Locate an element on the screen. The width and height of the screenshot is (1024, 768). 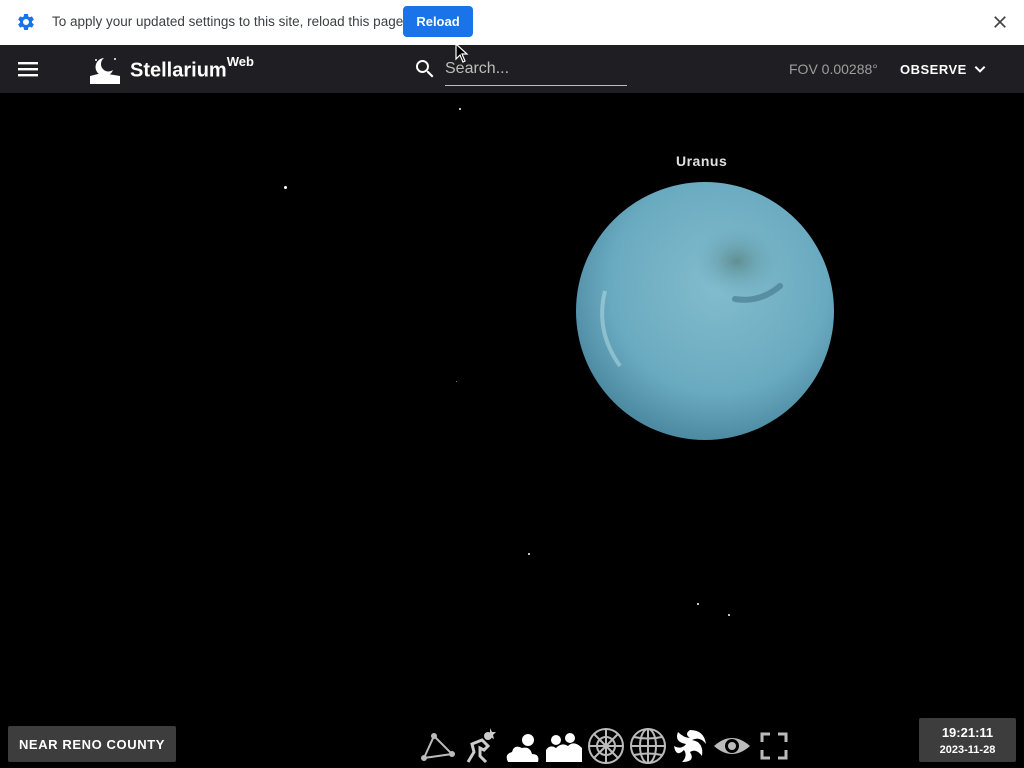
reload-button: Reload is located at coordinates (438, 21).